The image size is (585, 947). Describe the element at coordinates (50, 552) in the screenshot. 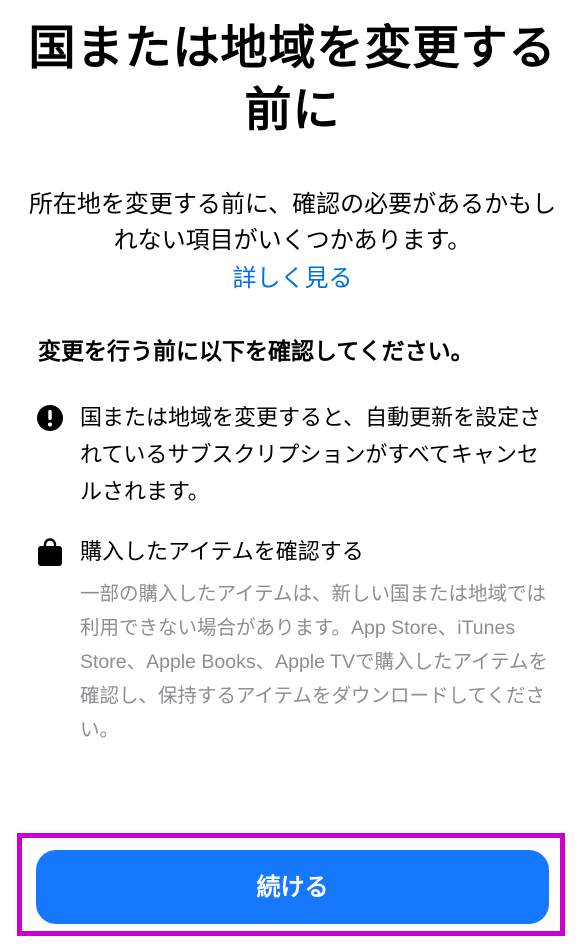

I see `shopping-bag-icon` at that location.